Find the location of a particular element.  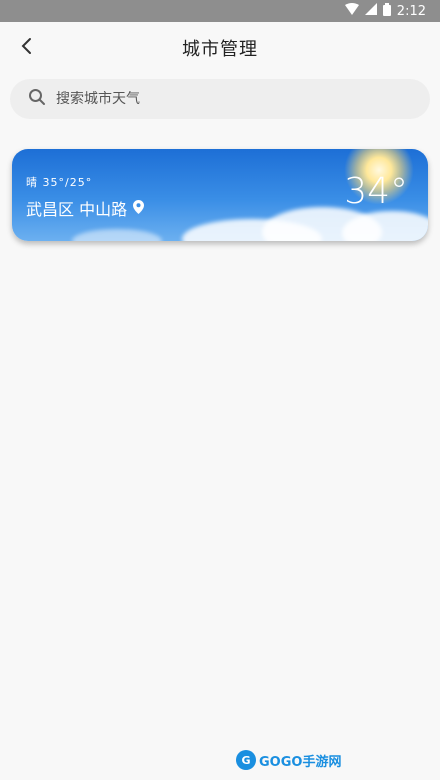

header: 城市管理 is located at coordinates (220, 48).